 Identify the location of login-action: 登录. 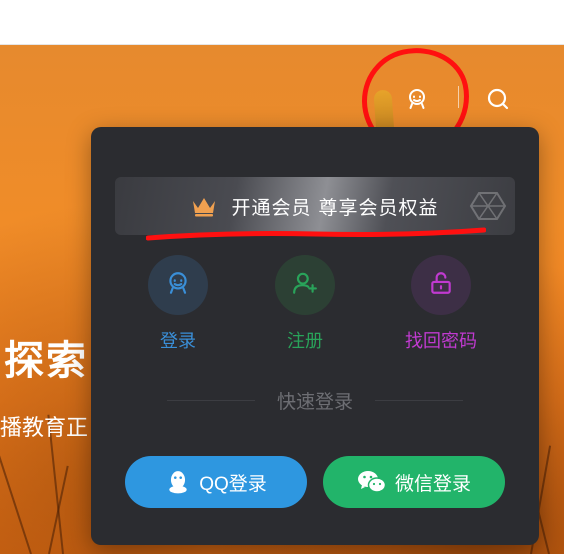
(178, 304).